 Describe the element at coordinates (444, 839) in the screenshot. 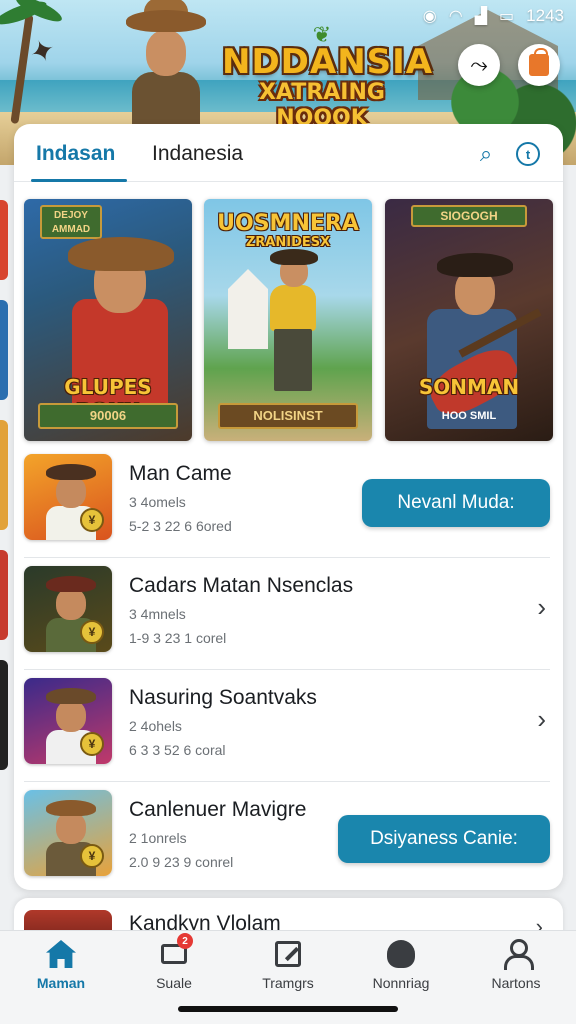

I see `game-action-button: Dsiyaness Canie:` at that location.